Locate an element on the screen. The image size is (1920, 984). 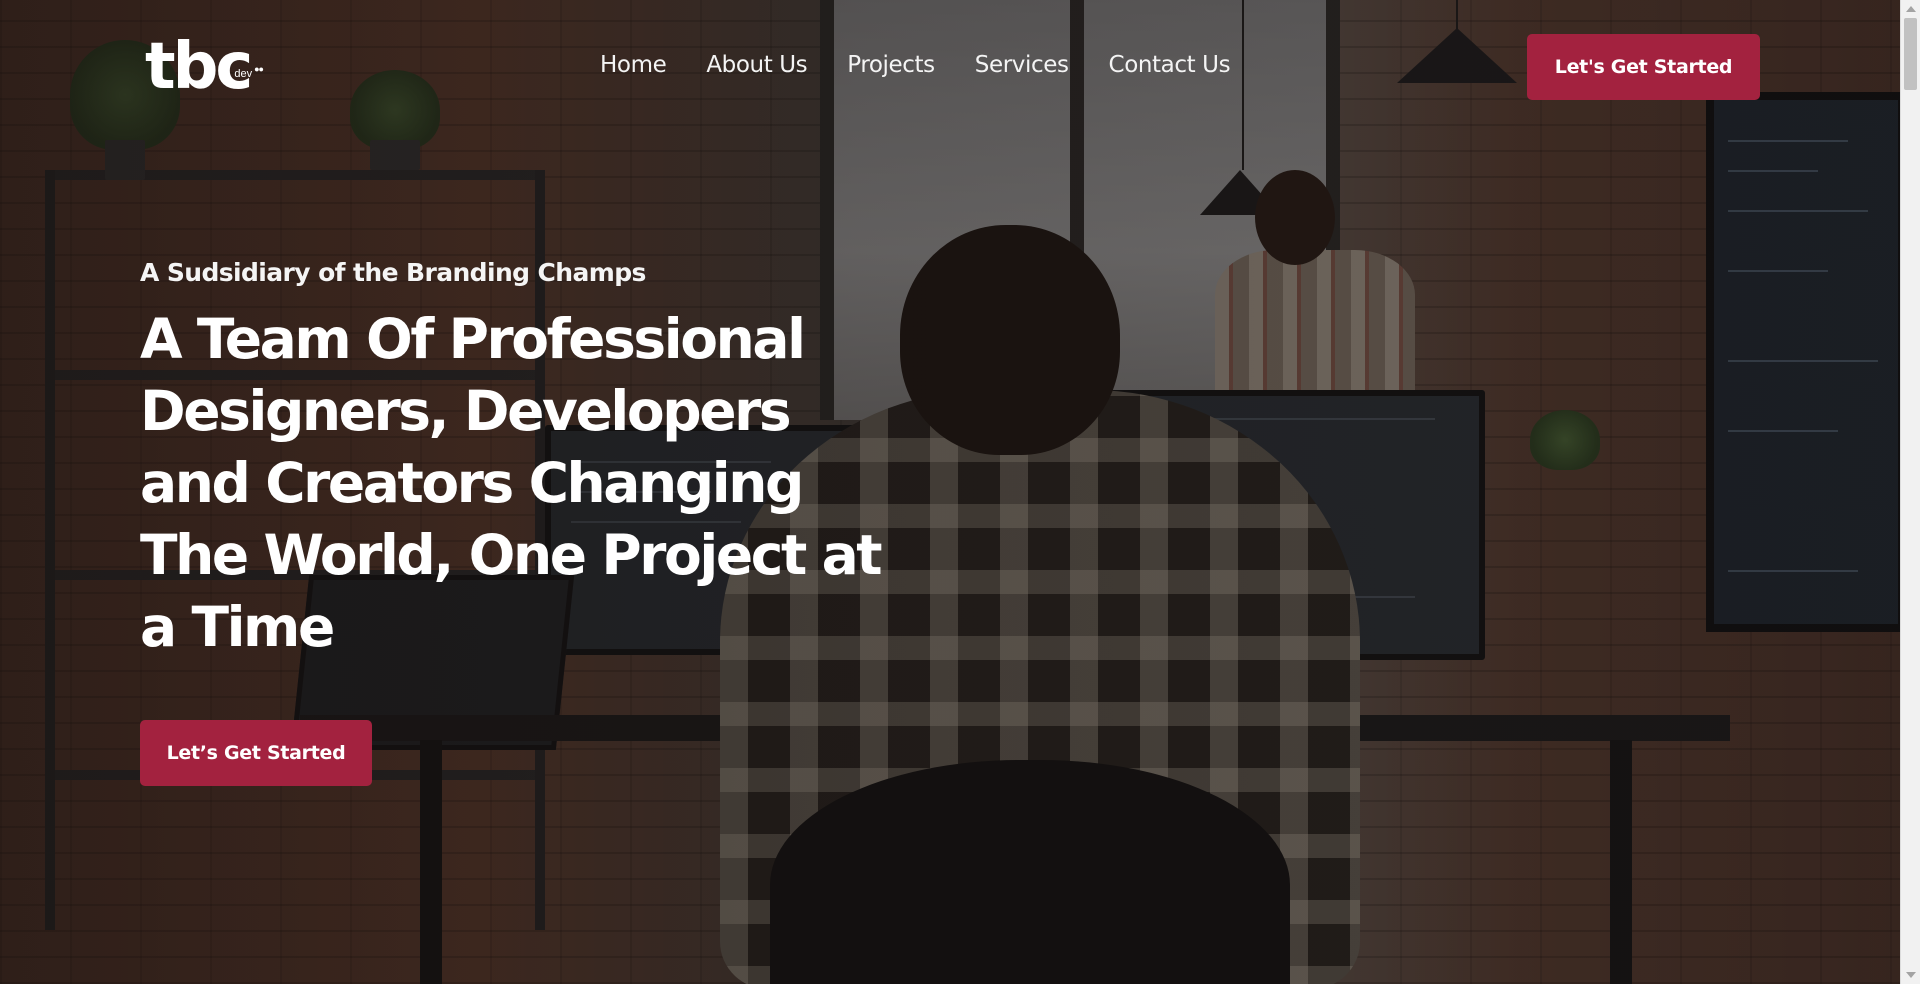
scroll-up-arrow-icon is located at coordinates (1911, 9).